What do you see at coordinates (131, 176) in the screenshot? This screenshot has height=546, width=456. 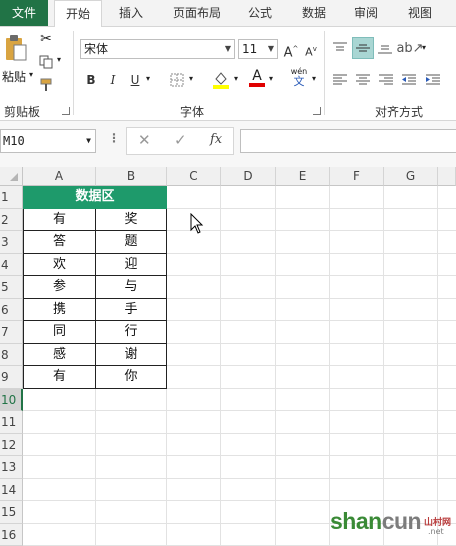 I see `column-header-b: B` at bounding box center [131, 176].